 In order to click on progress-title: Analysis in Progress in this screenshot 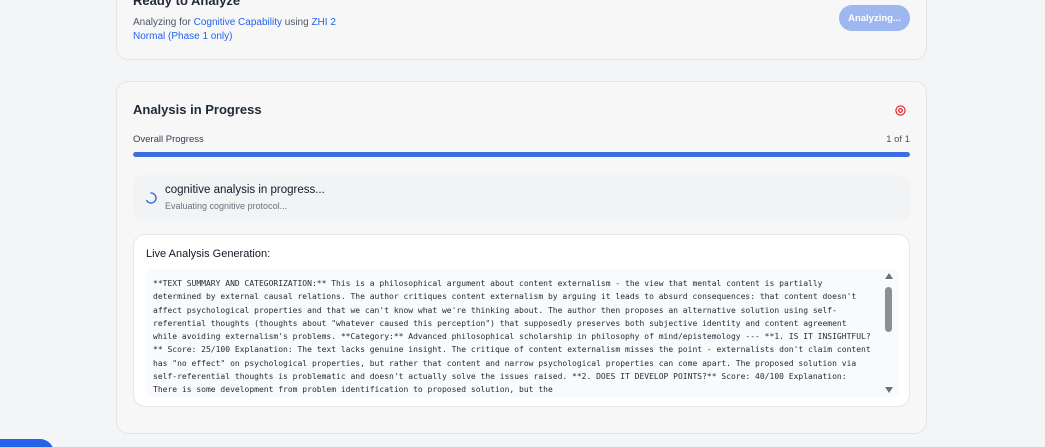, I will do `click(197, 109)`.